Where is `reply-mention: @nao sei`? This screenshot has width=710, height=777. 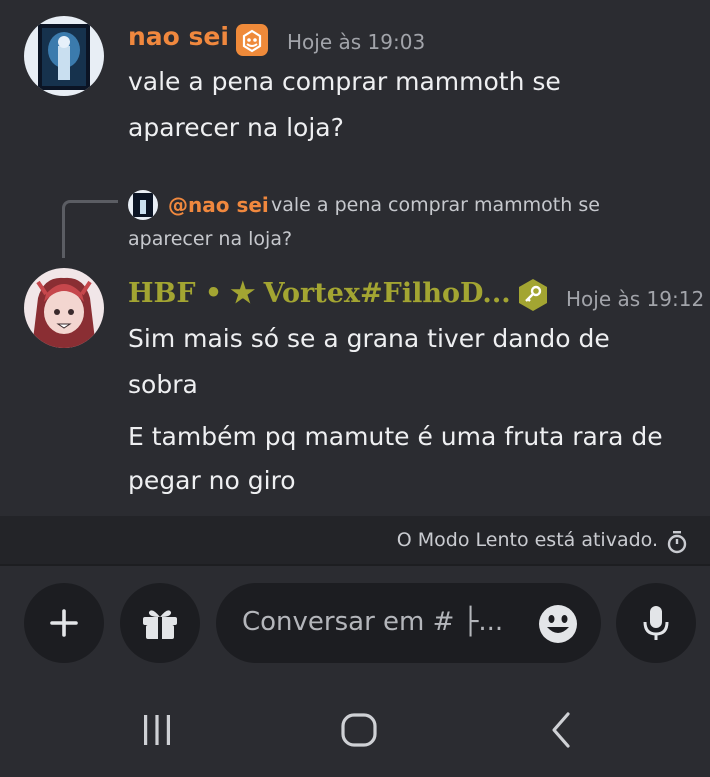 reply-mention: @nao sei is located at coordinates (218, 205).